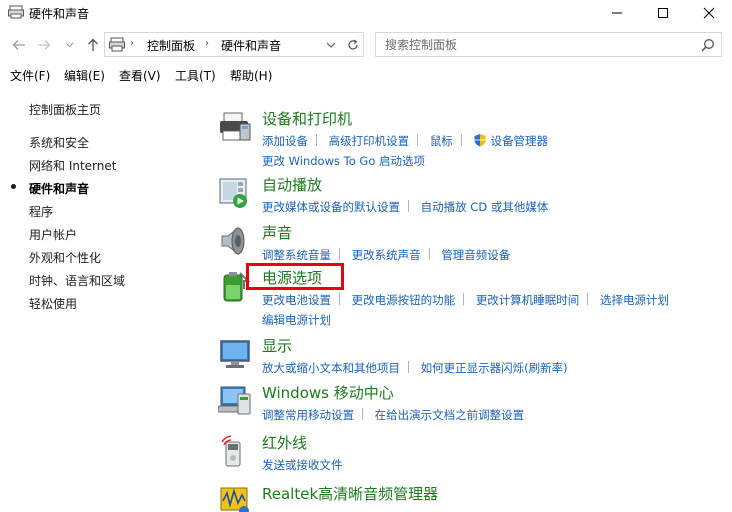 Image resolution: width=732 pixels, height=512 pixels. I want to click on minimize-icon, so click(617, 12).